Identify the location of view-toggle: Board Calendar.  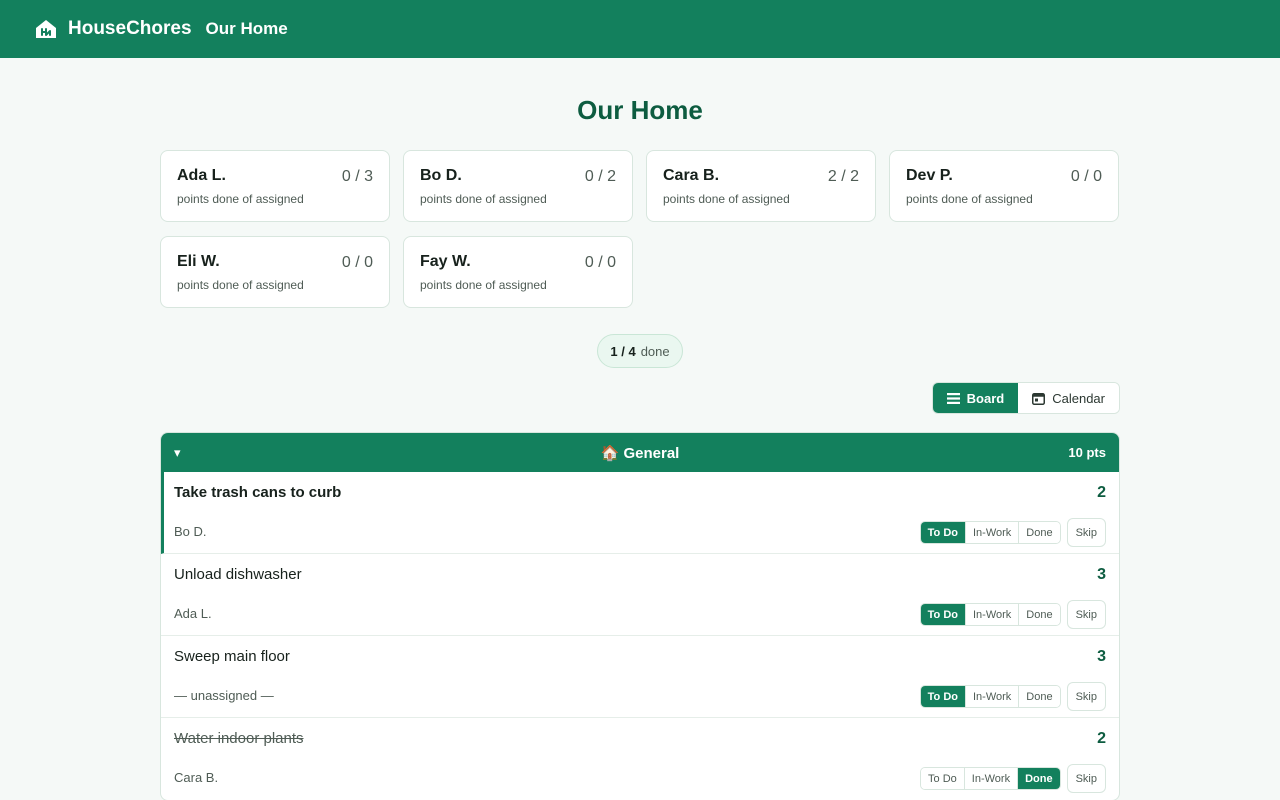
(640, 398).